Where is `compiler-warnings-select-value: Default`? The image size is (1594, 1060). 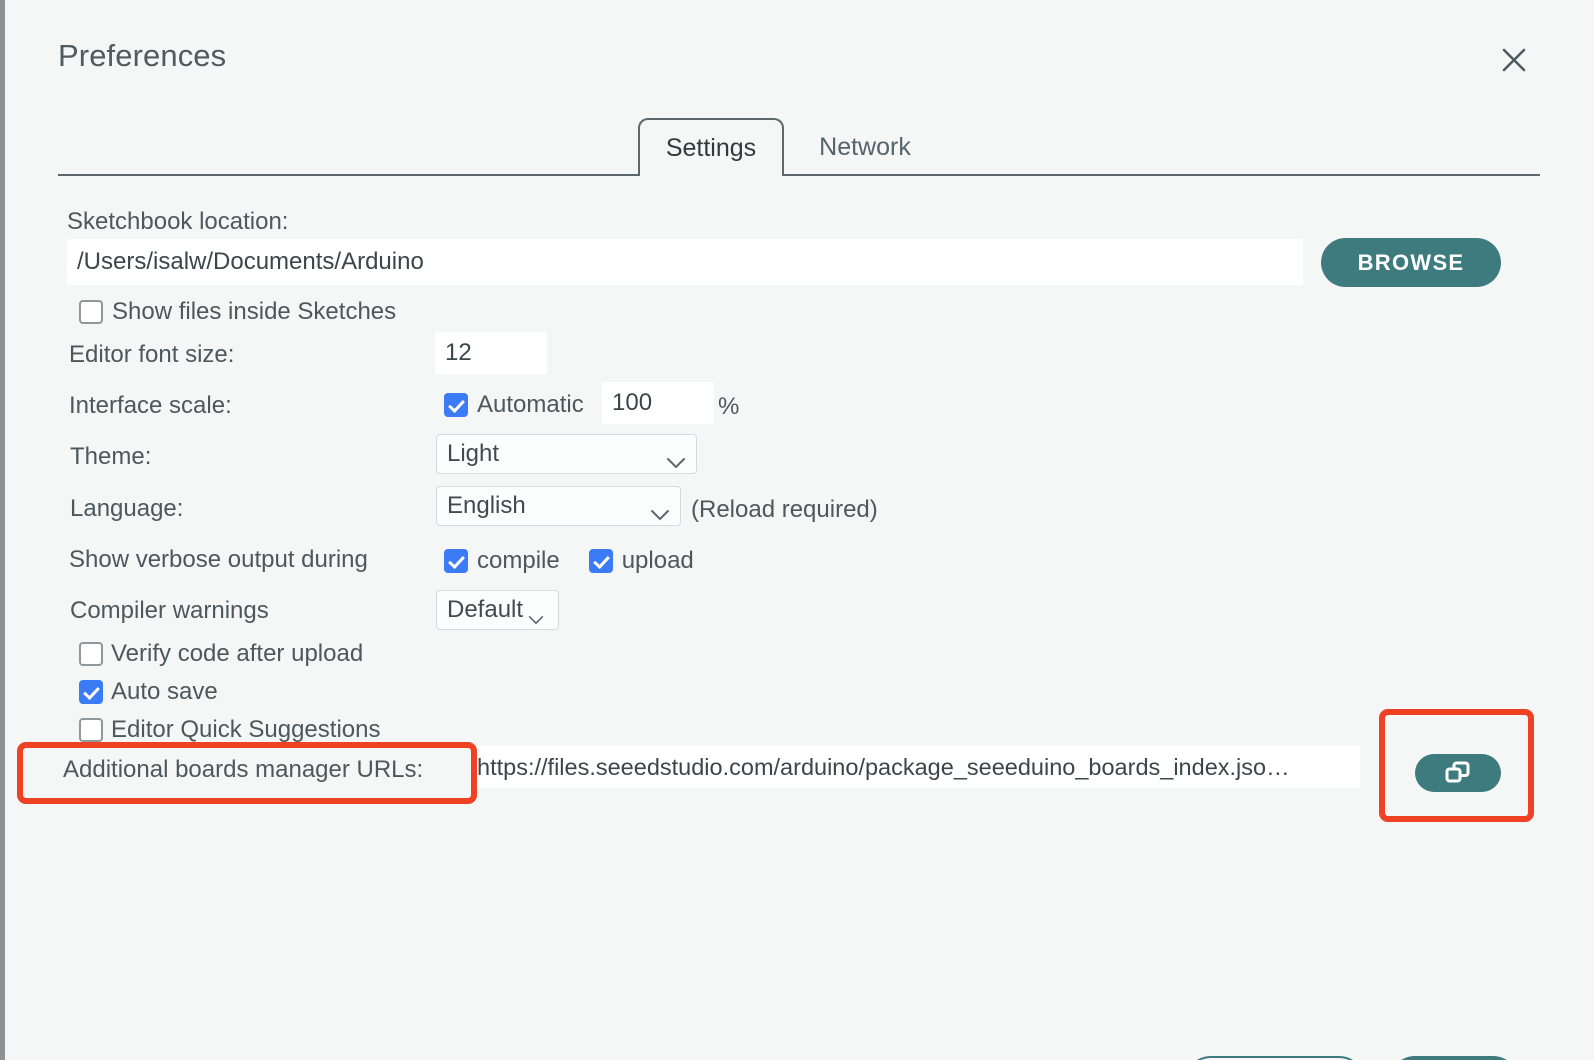 compiler-warnings-select-value: Default is located at coordinates (485, 609).